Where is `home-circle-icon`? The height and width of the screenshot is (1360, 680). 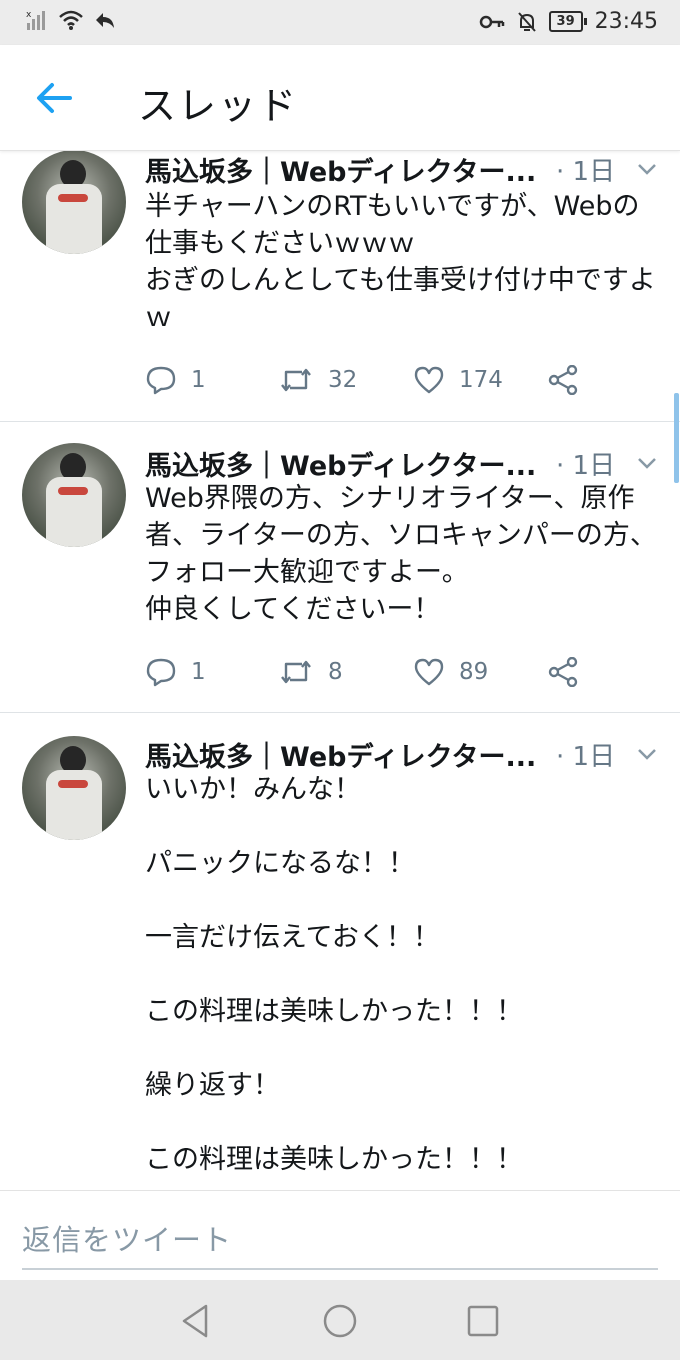 home-circle-icon is located at coordinates (340, 1321).